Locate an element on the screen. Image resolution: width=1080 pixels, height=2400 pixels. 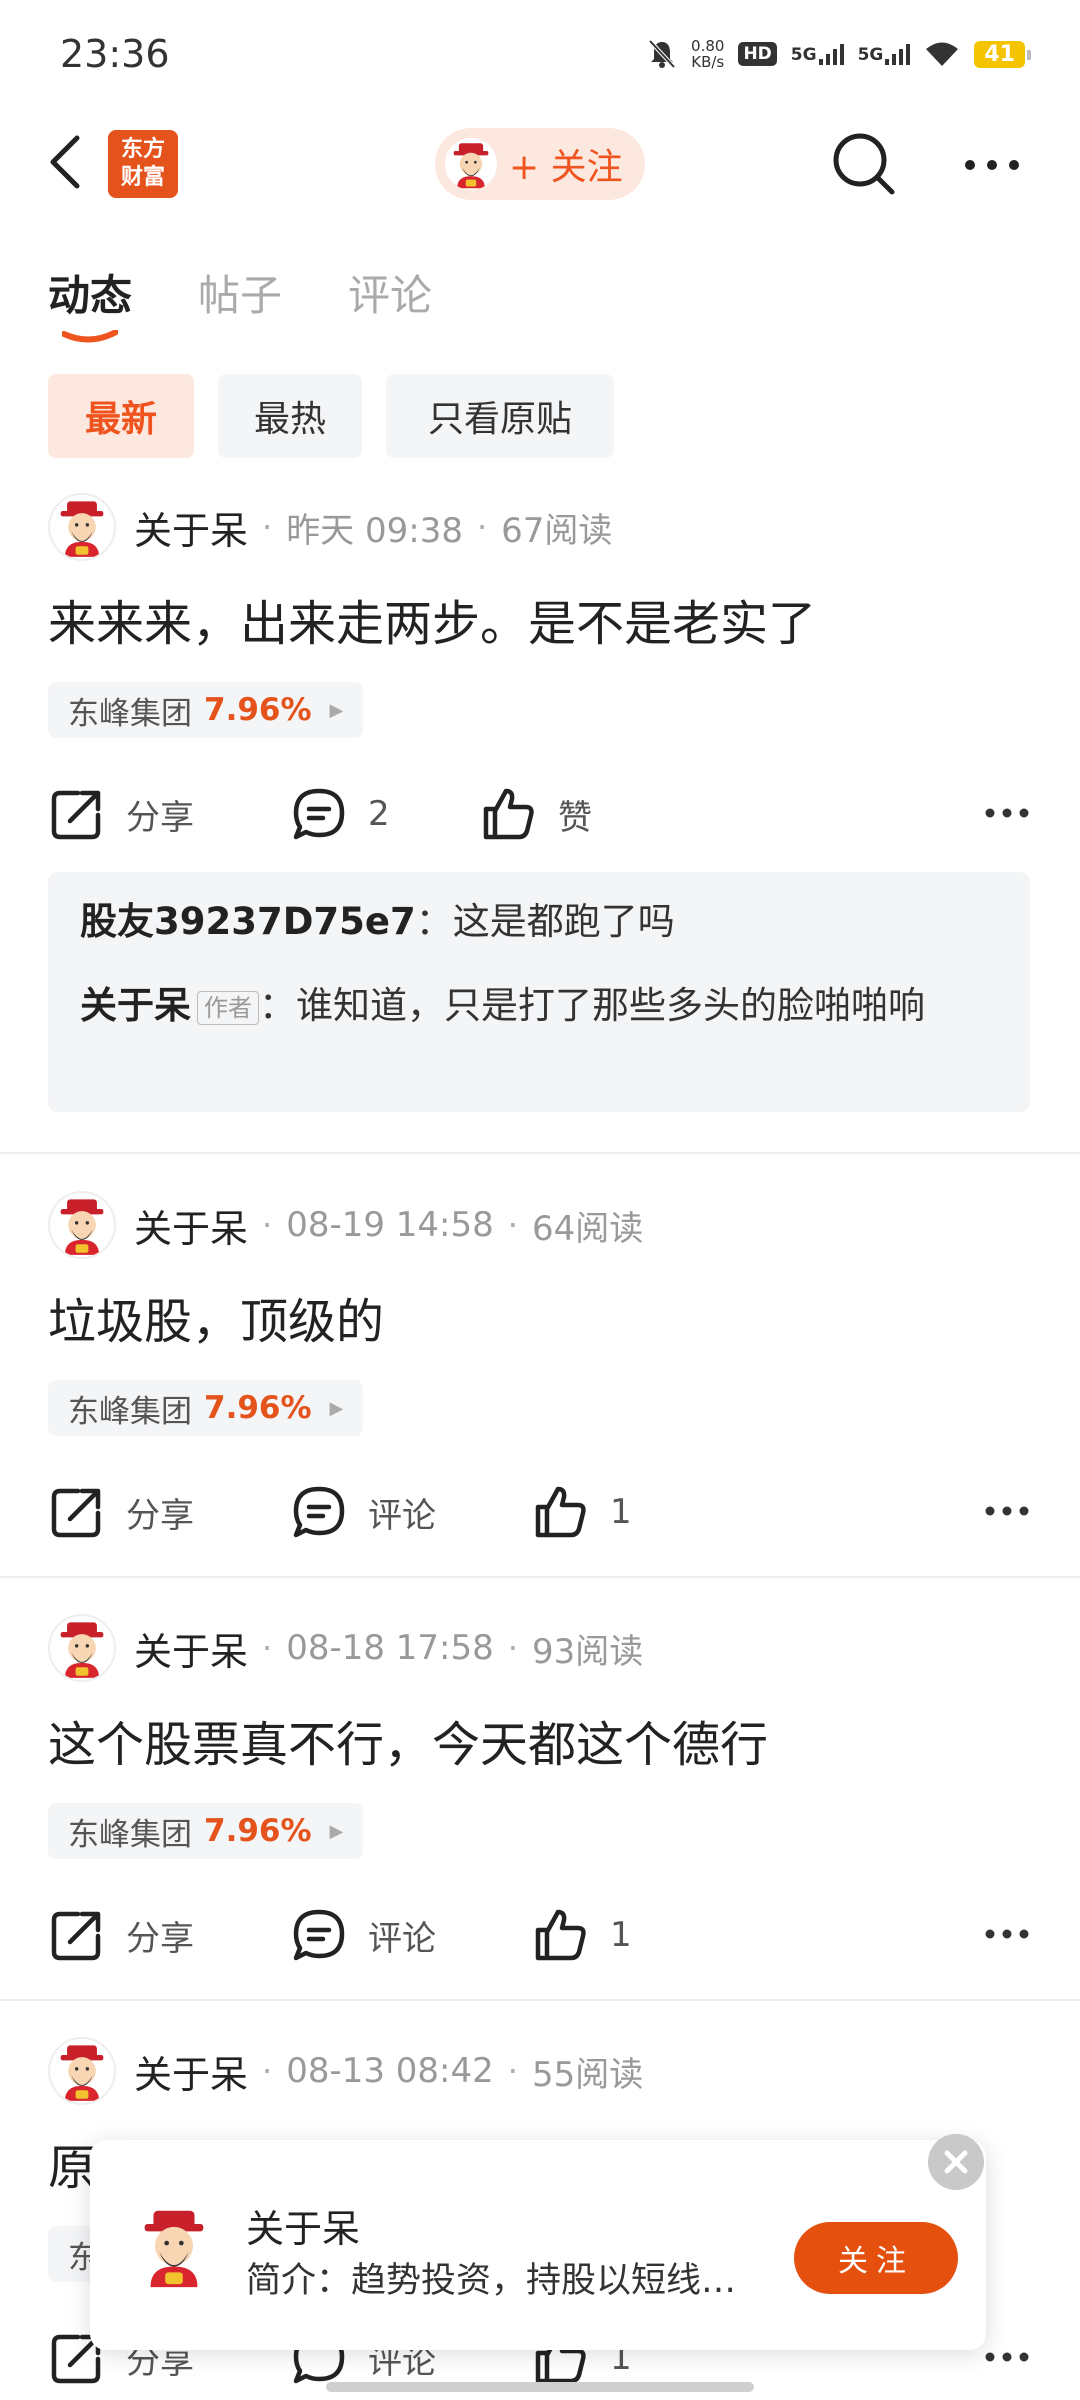
post-text: 这个股票真不行，今天都这个德行 is located at coordinates (408, 1740).